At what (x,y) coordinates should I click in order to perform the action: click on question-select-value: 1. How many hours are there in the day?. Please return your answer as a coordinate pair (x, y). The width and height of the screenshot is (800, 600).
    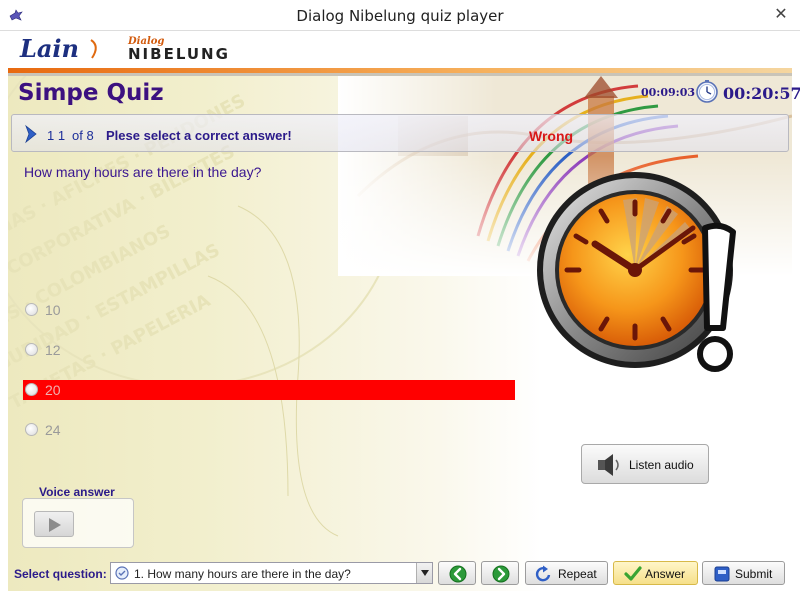
    Looking at the image, I should click on (242, 574).